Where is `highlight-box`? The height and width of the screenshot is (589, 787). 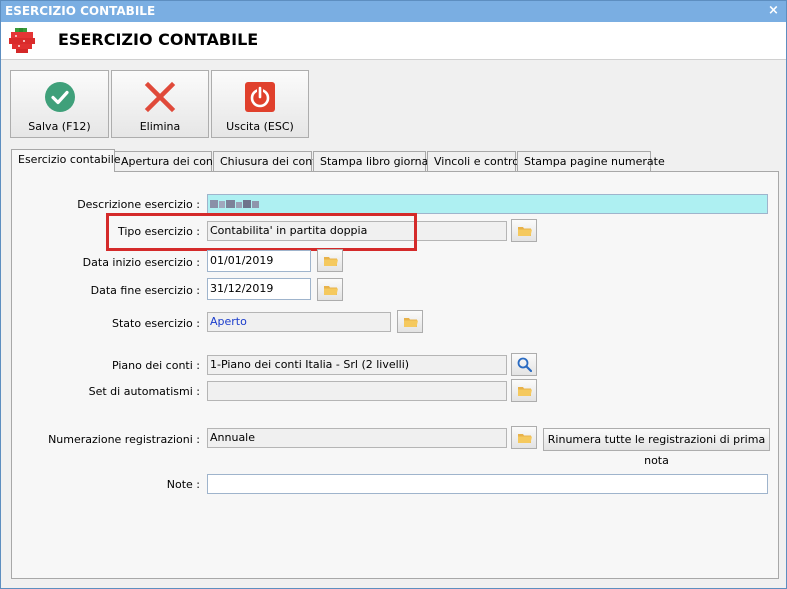 highlight-box is located at coordinates (261, 232).